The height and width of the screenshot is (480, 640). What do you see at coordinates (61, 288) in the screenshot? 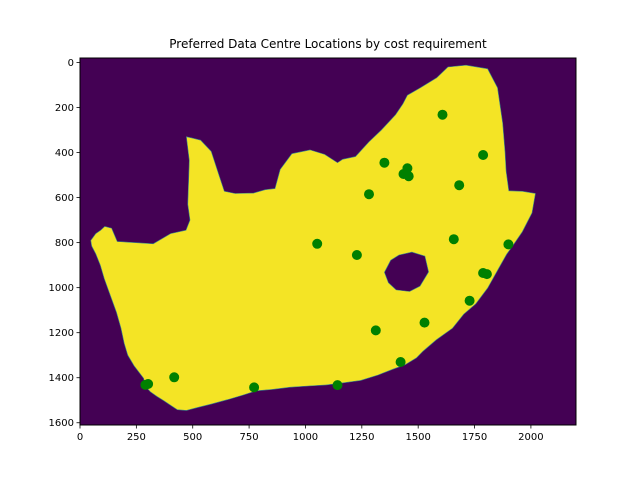
I see `y-tick-label: 1000` at bounding box center [61, 288].